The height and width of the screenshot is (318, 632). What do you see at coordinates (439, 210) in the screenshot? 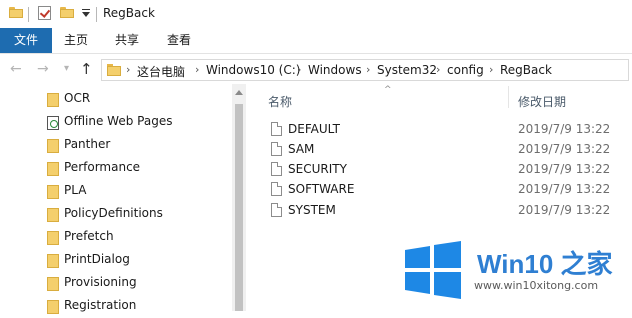
I see `file-row-system: SYSTEM 2019/7/9 13:22` at bounding box center [439, 210].